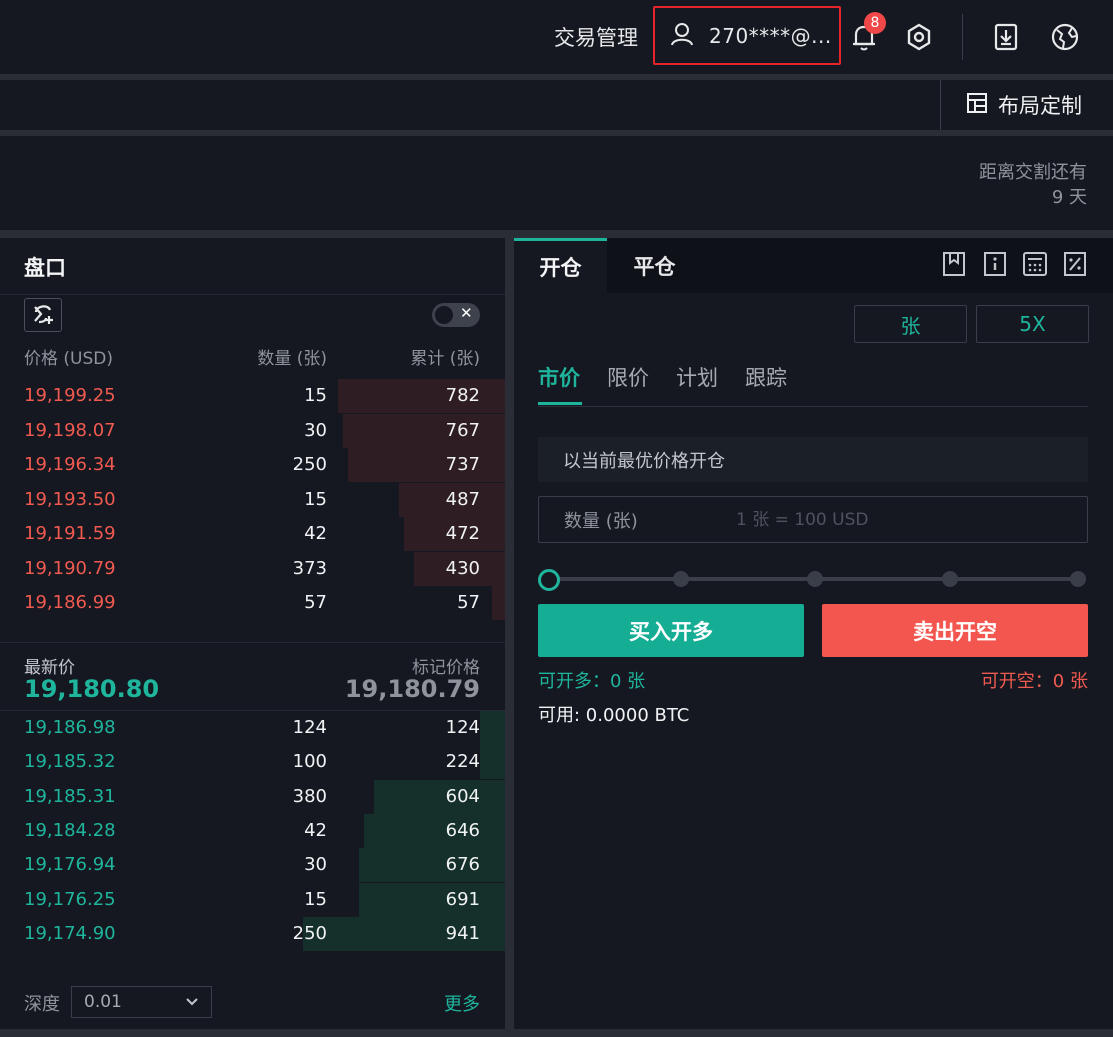 Image resolution: width=1113 pixels, height=1037 pixels. I want to click on bid-cum: 676, so click(462, 865).